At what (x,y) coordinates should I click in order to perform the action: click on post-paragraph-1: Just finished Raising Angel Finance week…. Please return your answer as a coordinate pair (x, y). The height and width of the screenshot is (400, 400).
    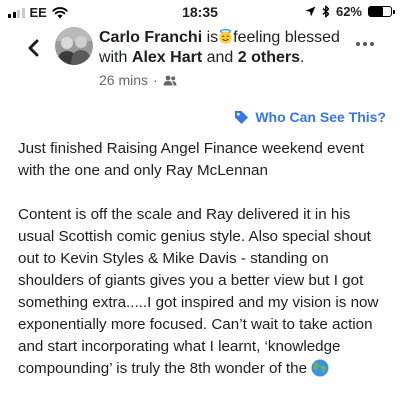
    Looking at the image, I should click on (191, 159).